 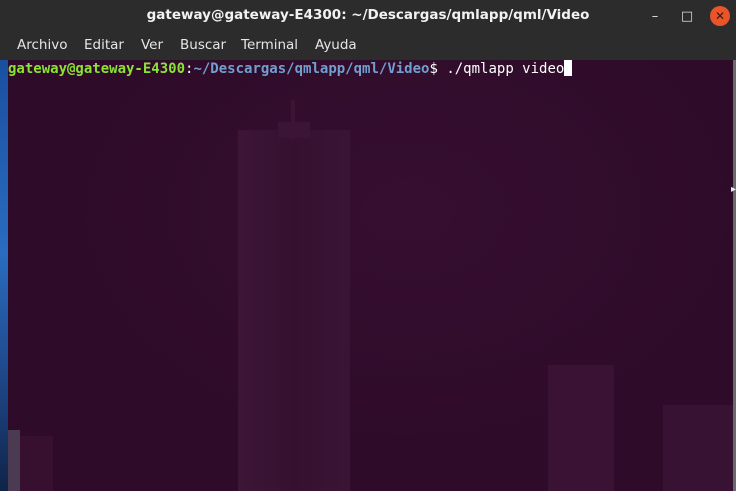 What do you see at coordinates (336, 45) in the screenshot?
I see `menu-ayuda: Ayuda` at bounding box center [336, 45].